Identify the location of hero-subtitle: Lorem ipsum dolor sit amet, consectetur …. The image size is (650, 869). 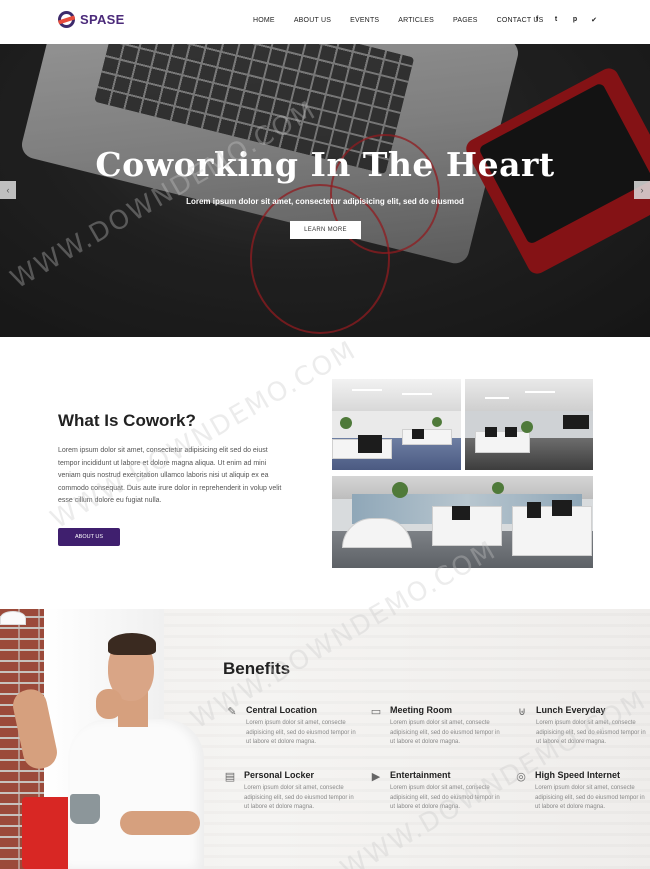
(325, 201).